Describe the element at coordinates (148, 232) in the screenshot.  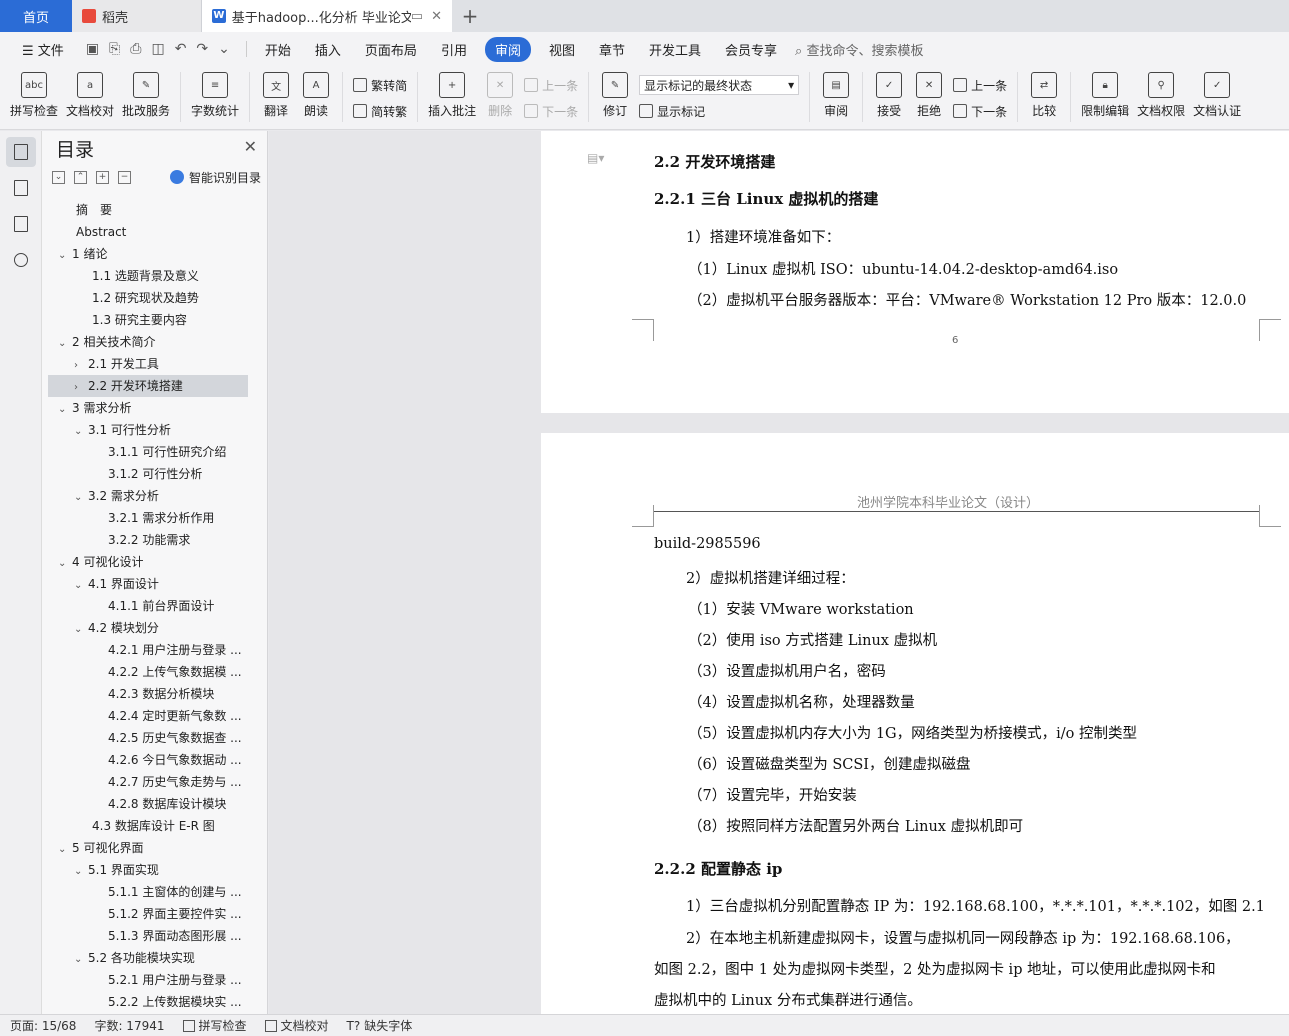
I see `toc-item: Abstract` at that location.